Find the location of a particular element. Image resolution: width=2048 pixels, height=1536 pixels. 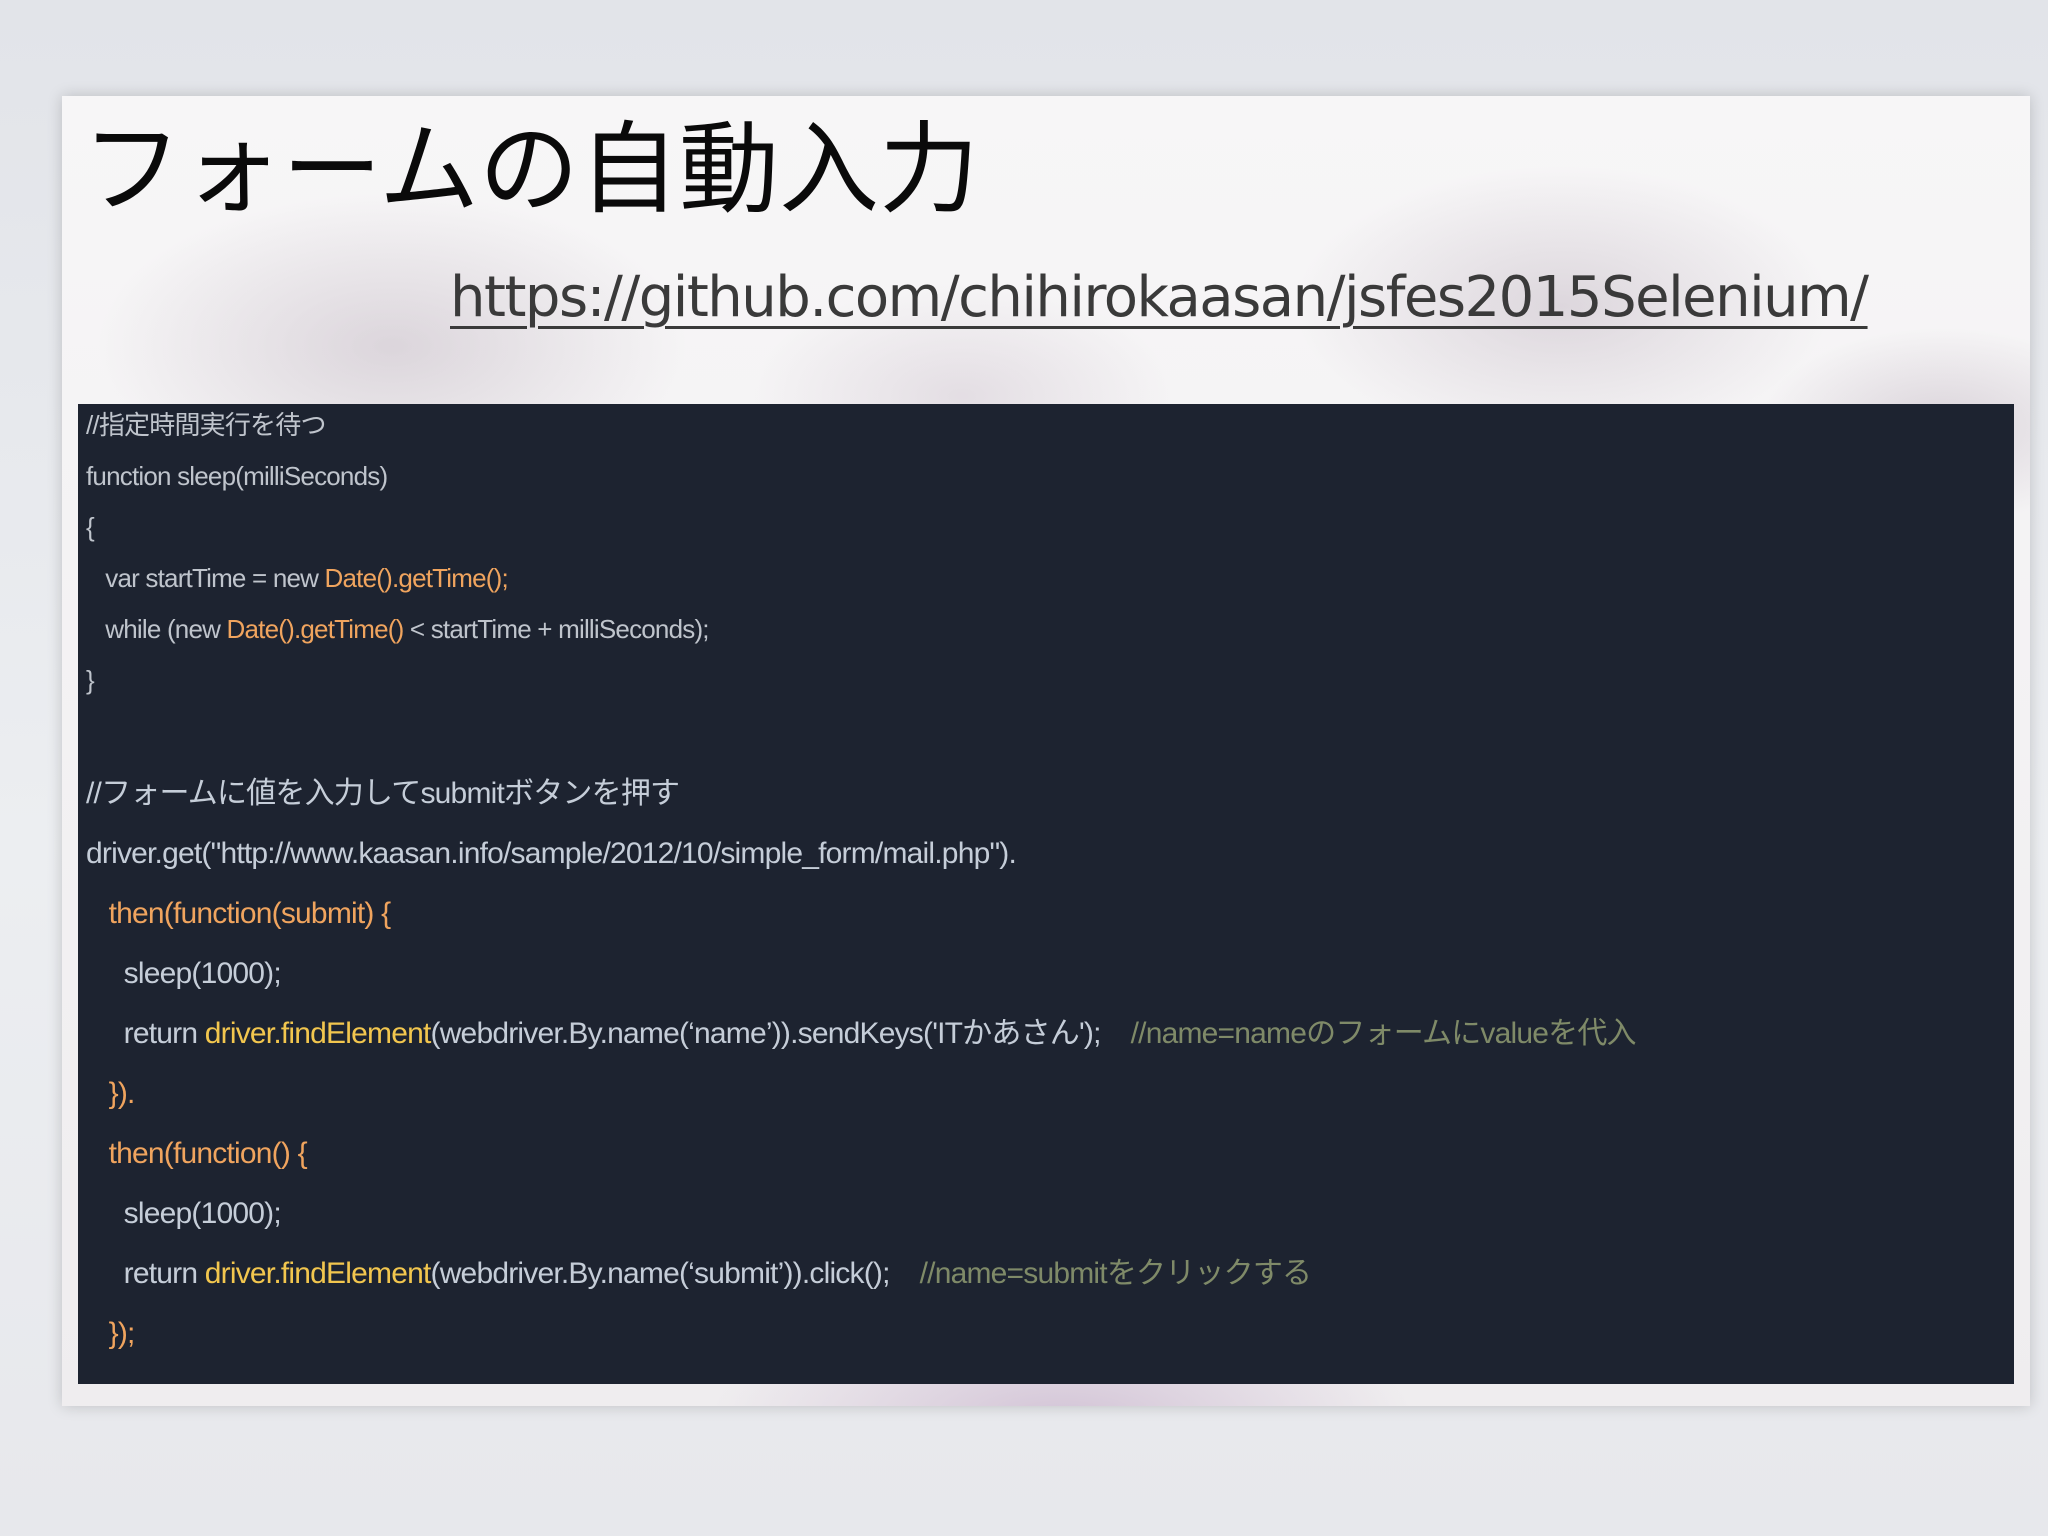

code-while-suffix: < startTime + milliSeconds); is located at coordinates (556, 629).